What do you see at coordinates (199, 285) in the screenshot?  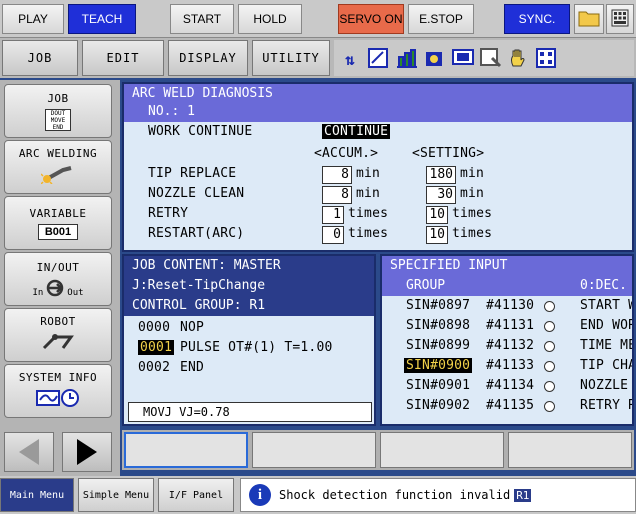 I see `job-name: J:Reset-TipChange` at bounding box center [199, 285].